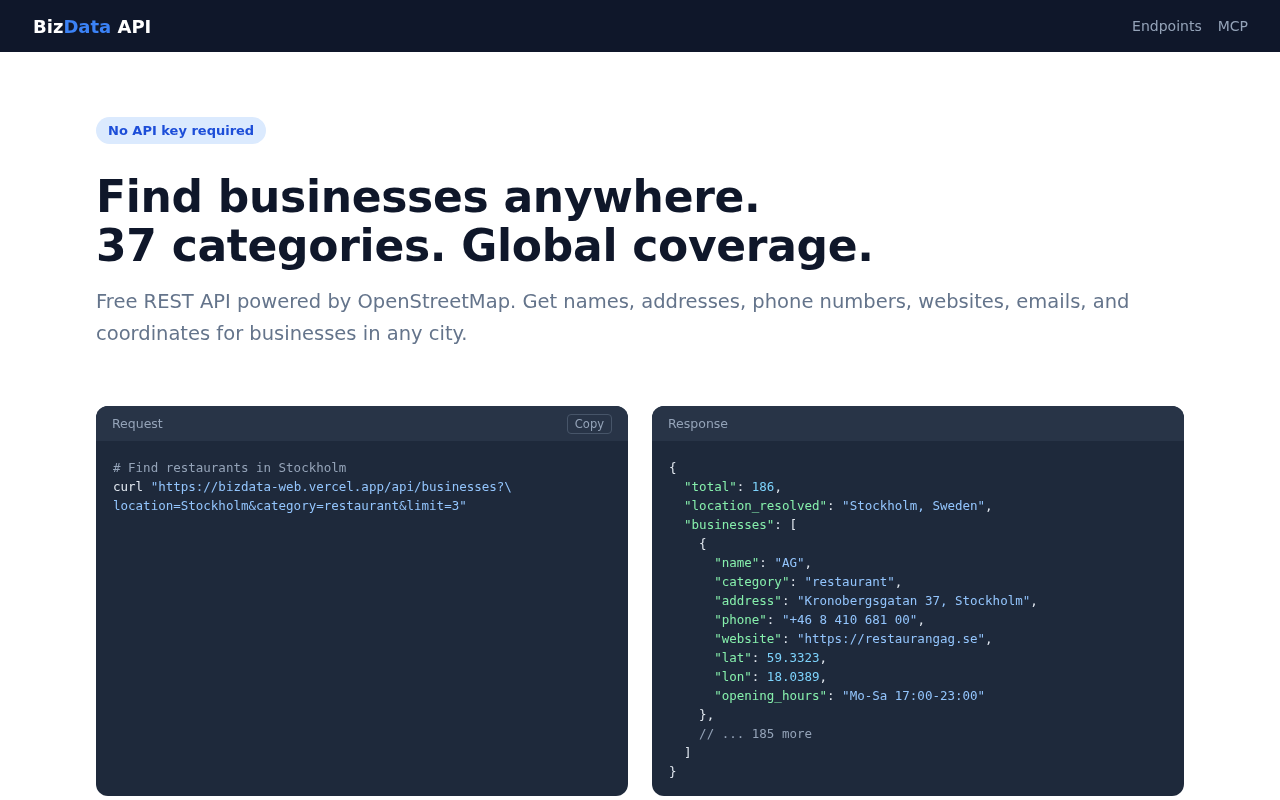  What do you see at coordinates (92, 26) in the screenshot?
I see `logo: BizData API` at bounding box center [92, 26].